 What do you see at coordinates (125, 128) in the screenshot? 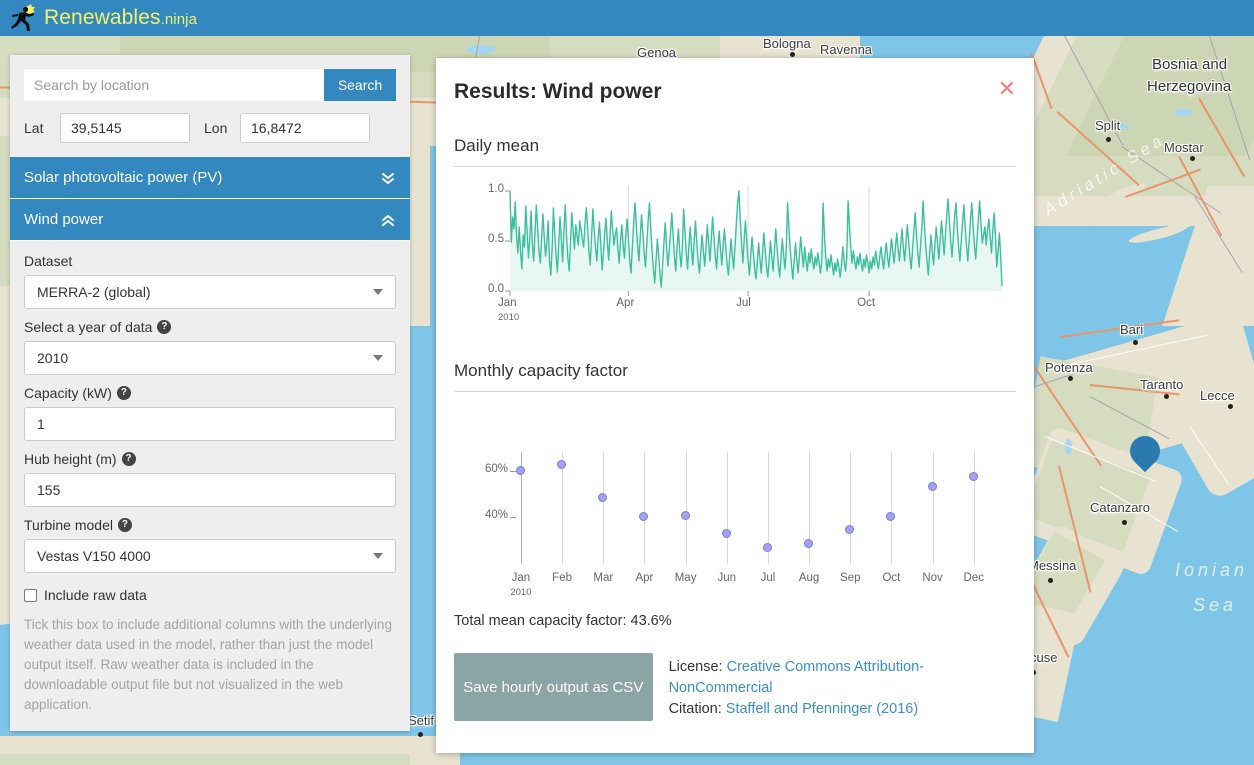
I see `lat-input` at bounding box center [125, 128].